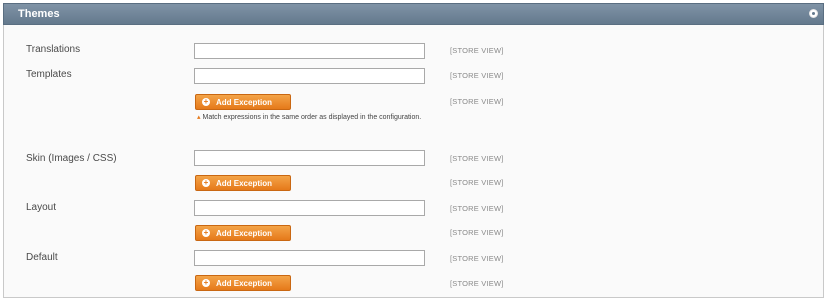 Image resolution: width=827 pixels, height=301 pixels. I want to click on templates-scope: [STORE VIEW], so click(477, 75).